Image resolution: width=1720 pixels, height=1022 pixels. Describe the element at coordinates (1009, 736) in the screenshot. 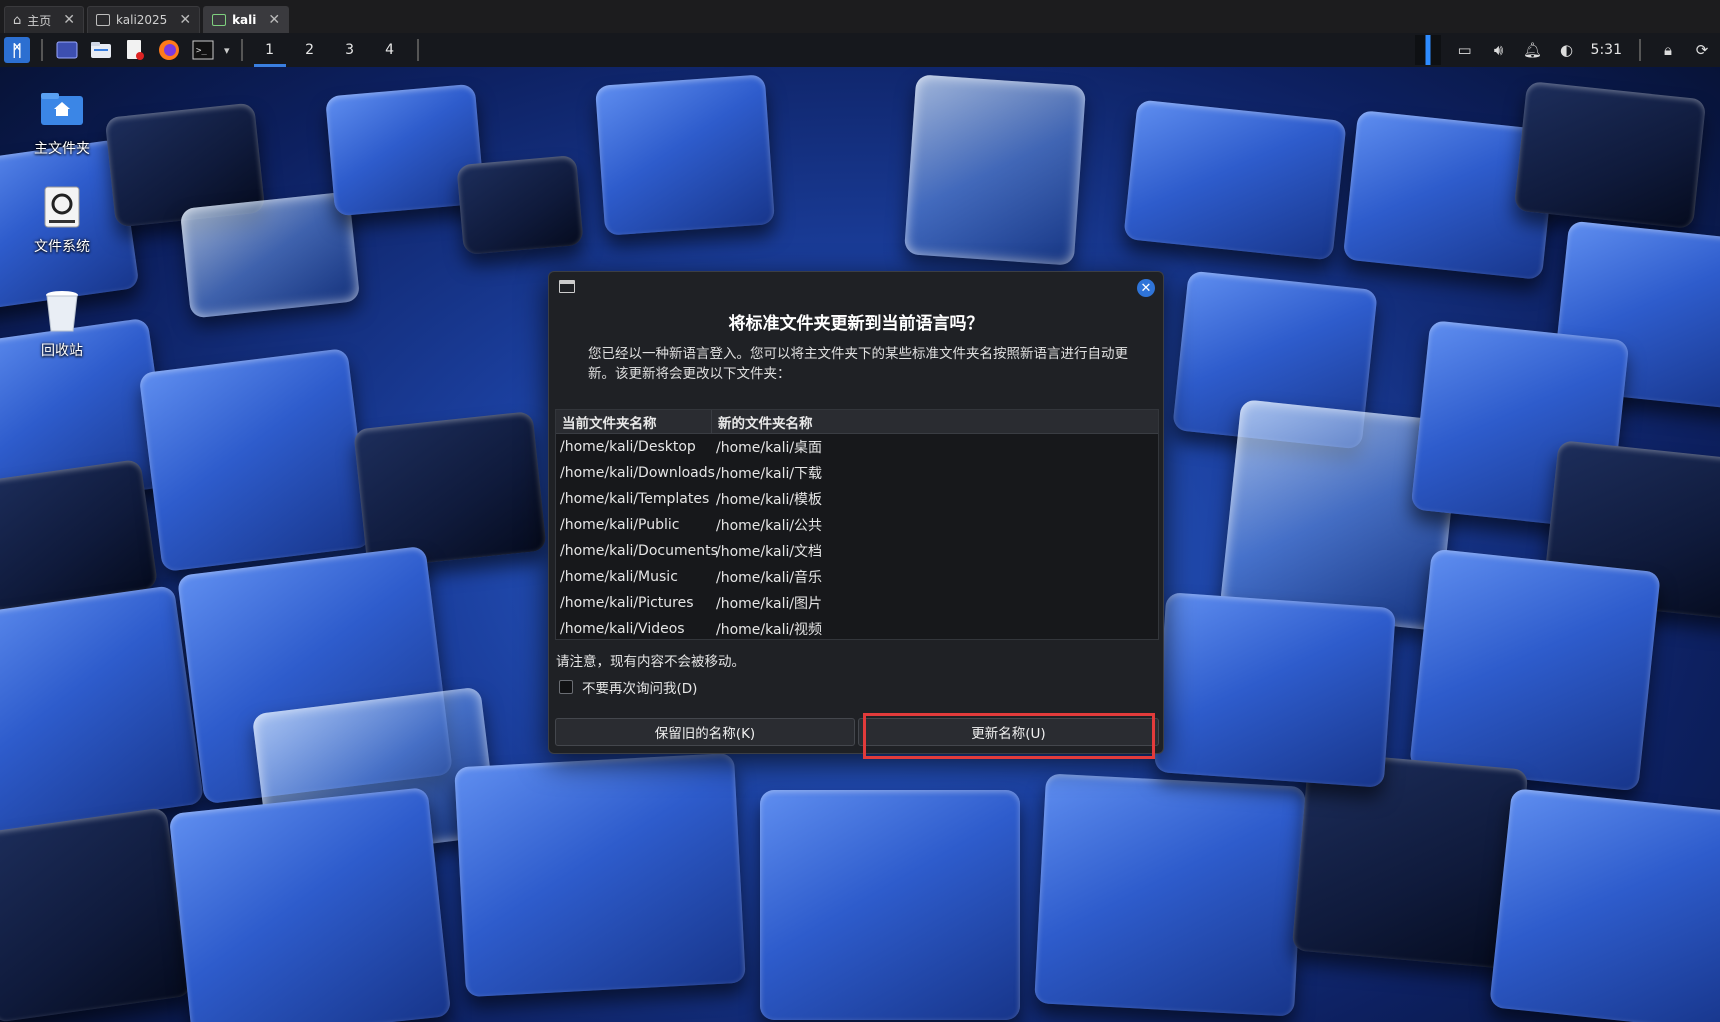

I see `highlight-box` at that location.